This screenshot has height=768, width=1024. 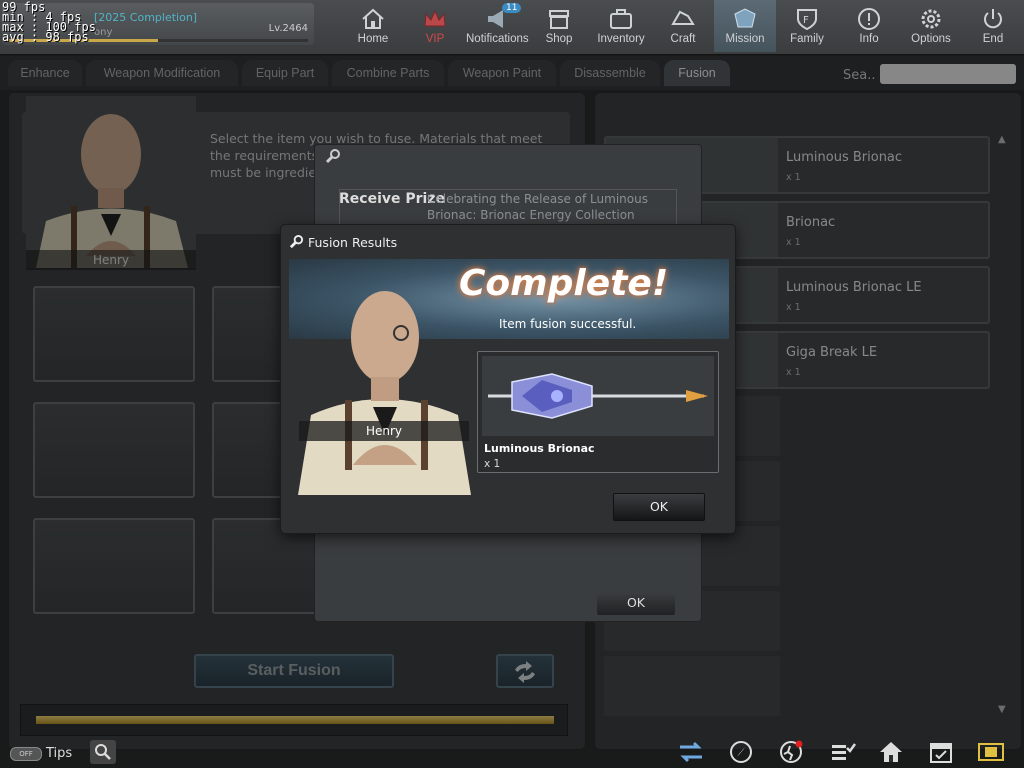 What do you see at coordinates (691, 752) in the screenshot?
I see `swap-icon` at bounding box center [691, 752].